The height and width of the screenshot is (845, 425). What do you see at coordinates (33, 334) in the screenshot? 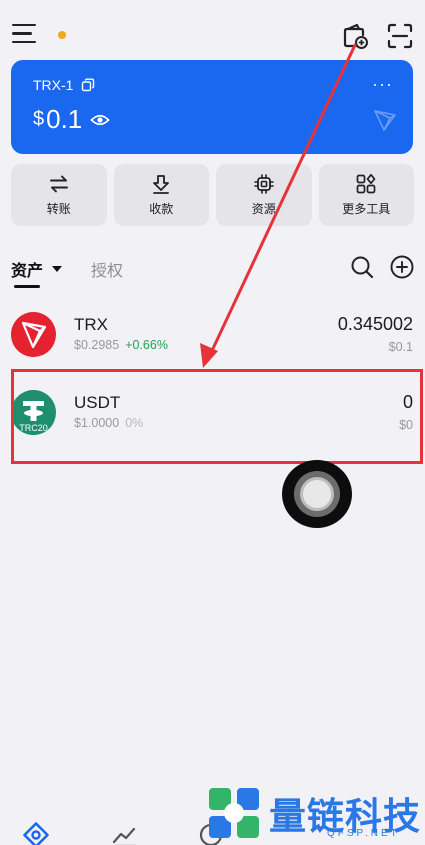
I see `trx-logo-icon` at bounding box center [33, 334].